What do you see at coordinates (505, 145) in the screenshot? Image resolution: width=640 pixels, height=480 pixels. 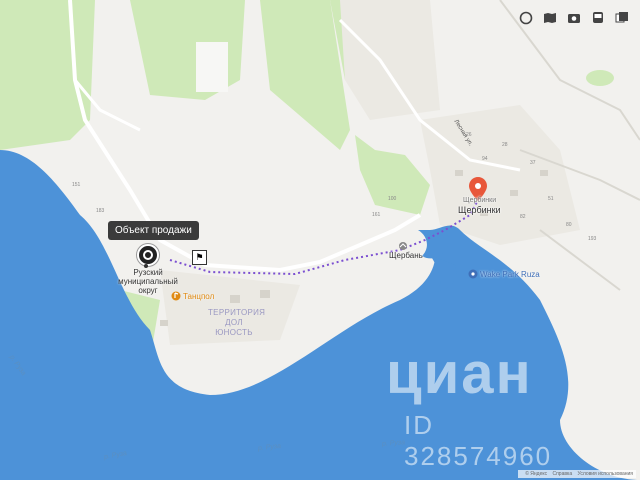 I see `house-number: 28` at bounding box center [505, 145].